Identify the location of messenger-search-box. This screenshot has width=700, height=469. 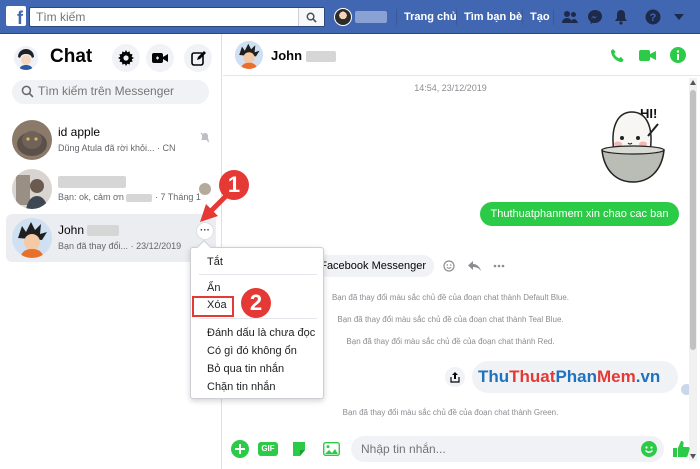
(110, 92).